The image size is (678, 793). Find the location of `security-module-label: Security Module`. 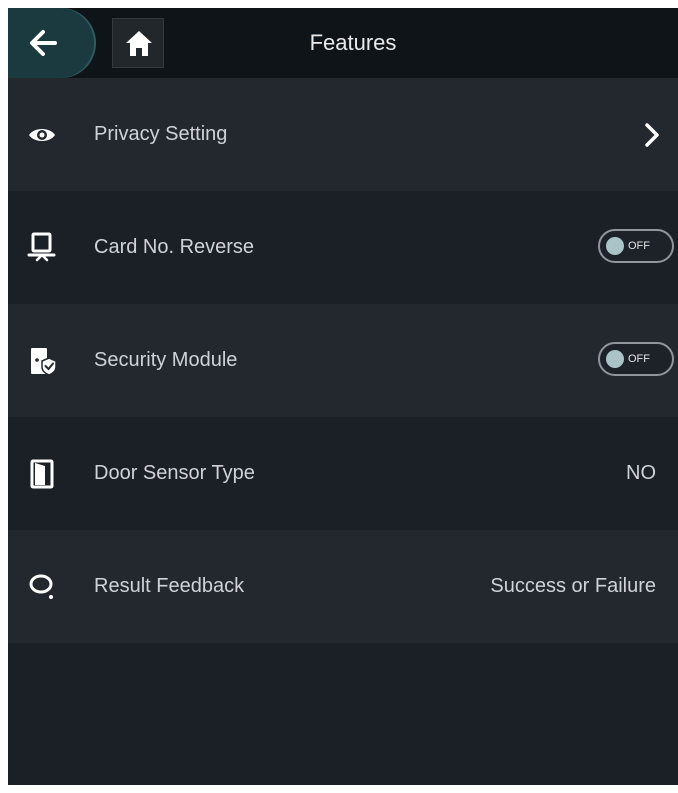

security-module-label: Security Module is located at coordinates (166, 360).